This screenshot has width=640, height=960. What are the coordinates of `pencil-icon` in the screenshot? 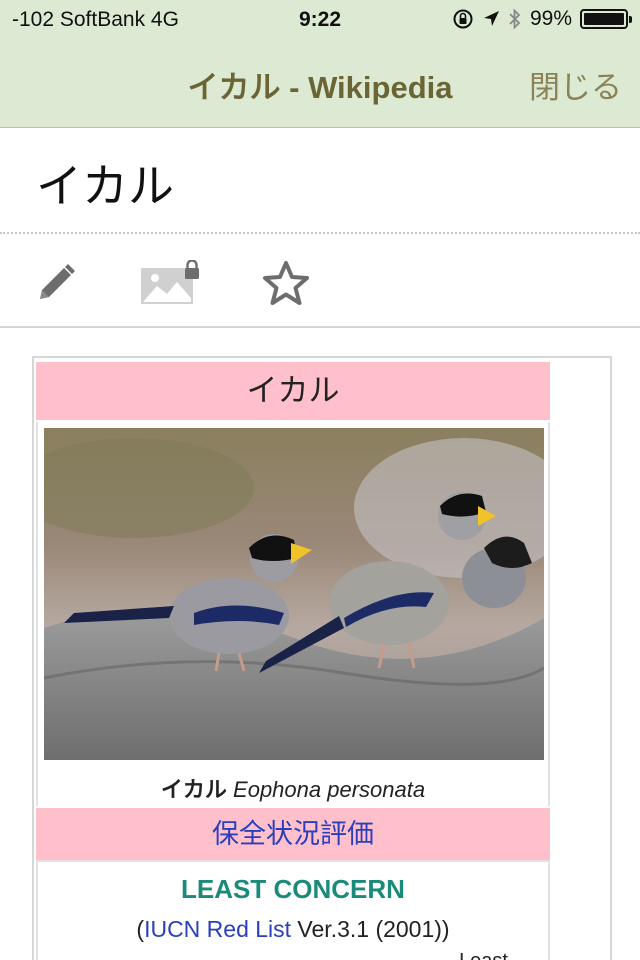 It's located at (56, 283).